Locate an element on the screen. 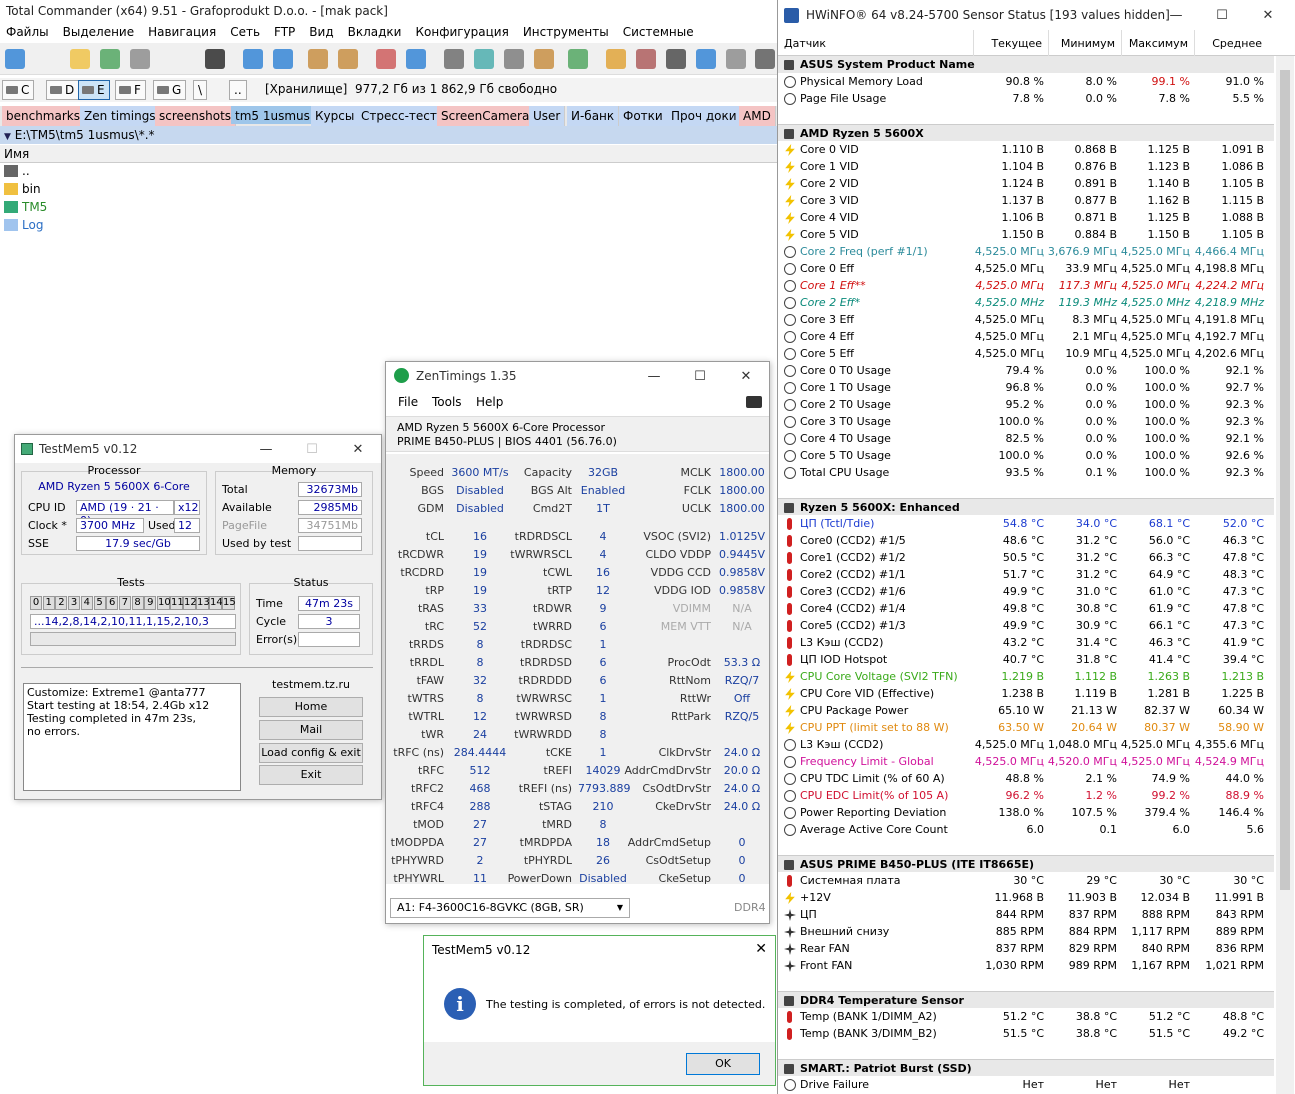 This screenshot has width=1295, height=1094. col-max: Максимум is located at coordinates (1158, 43).